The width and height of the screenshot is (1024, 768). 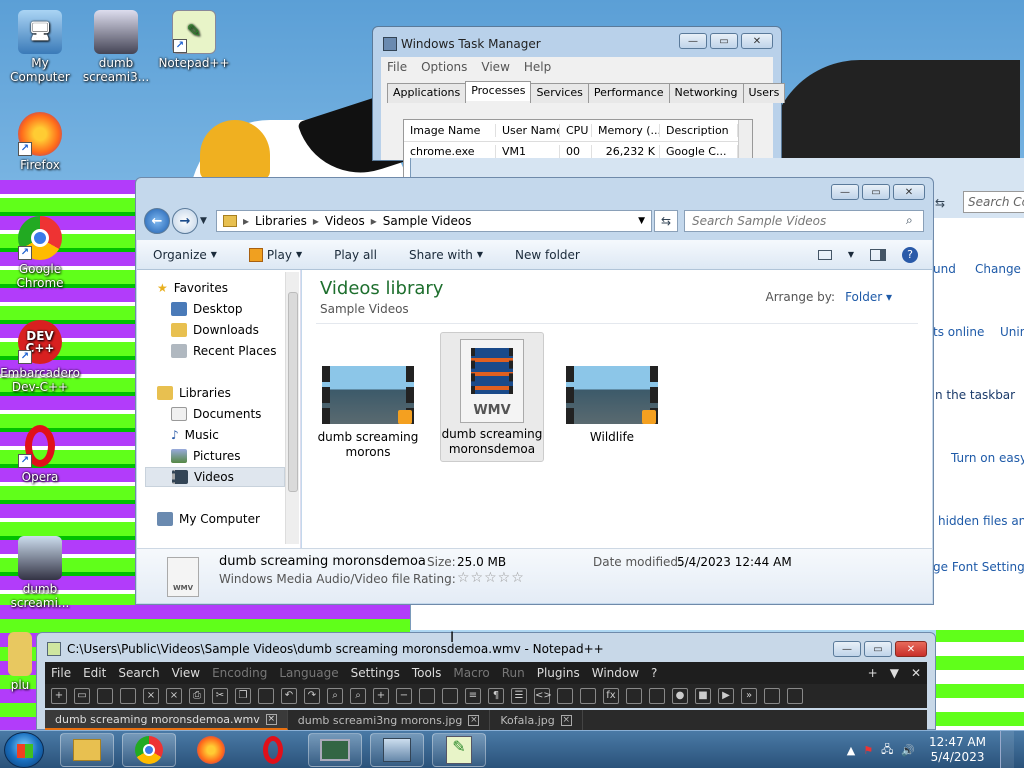 What do you see at coordinates (588, 696) in the screenshot?
I see `map-icon` at bounding box center [588, 696].